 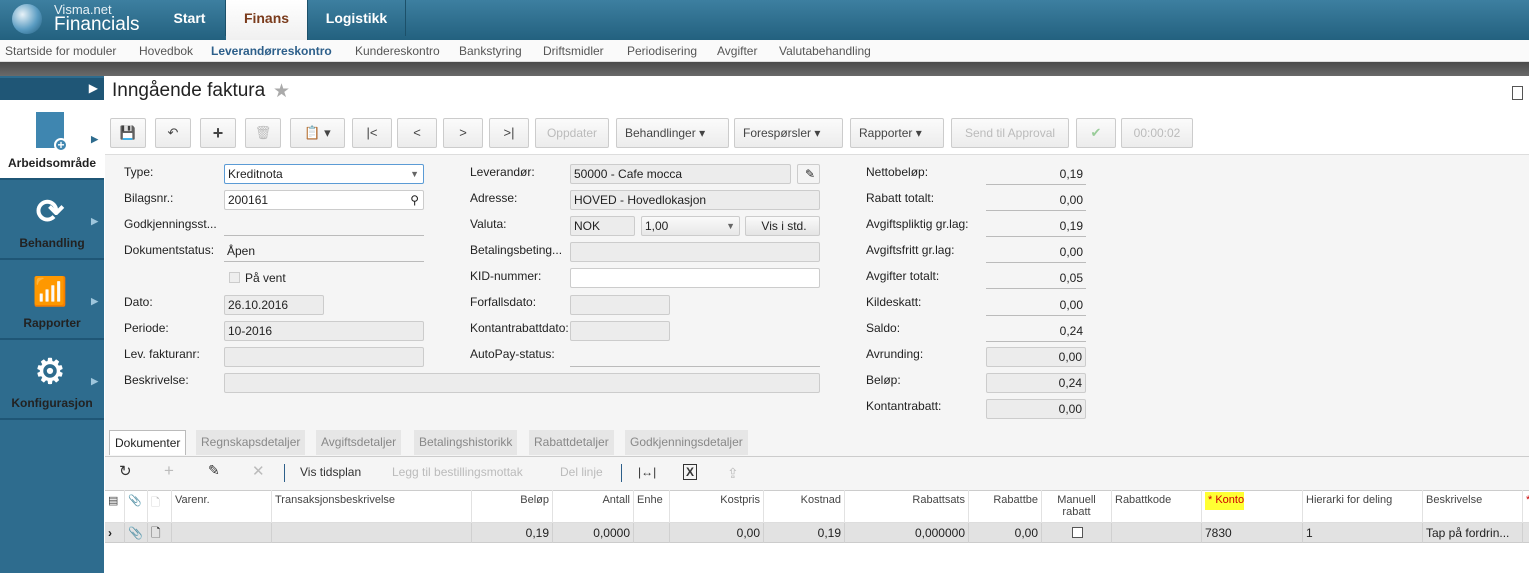 What do you see at coordinates (620, 305) in the screenshot?
I see `forfallsdato-input` at bounding box center [620, 305].